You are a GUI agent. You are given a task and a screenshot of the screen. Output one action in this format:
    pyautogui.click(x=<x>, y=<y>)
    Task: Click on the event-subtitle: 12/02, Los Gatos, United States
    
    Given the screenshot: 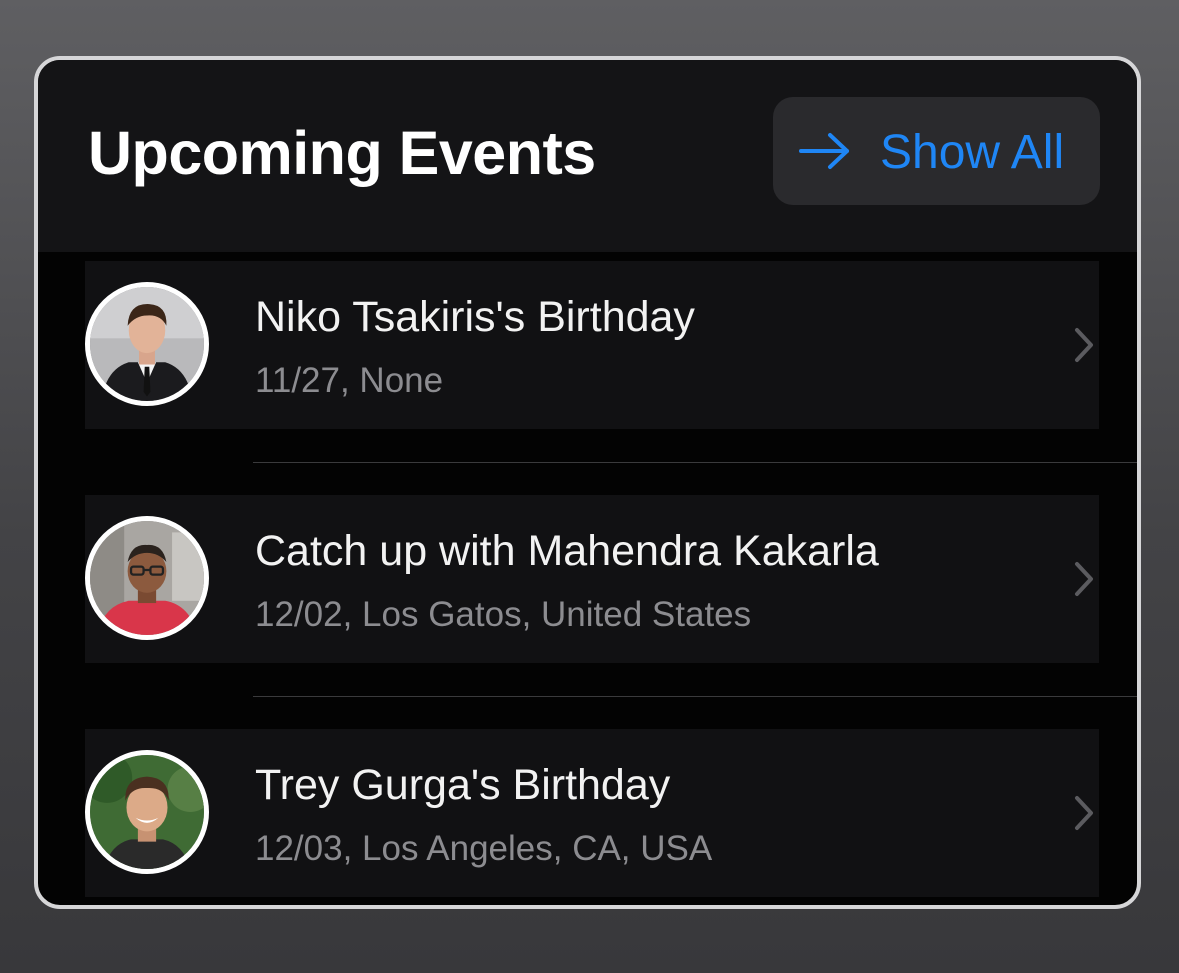 What is the action you would take?
    pyautogui.click(x=503, y=614)
    